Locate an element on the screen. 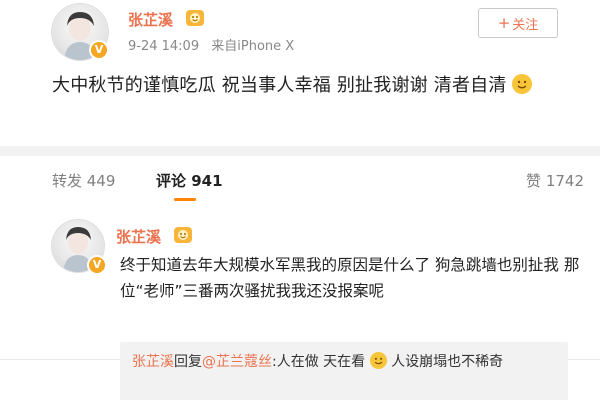 This screenshot has height=400, width=600. sub-reply-box: 张芷溪回复@芷兰蔻丝:人在做 天在看 人设崩塌也不稀奇 is located at coordinates (344, 371).